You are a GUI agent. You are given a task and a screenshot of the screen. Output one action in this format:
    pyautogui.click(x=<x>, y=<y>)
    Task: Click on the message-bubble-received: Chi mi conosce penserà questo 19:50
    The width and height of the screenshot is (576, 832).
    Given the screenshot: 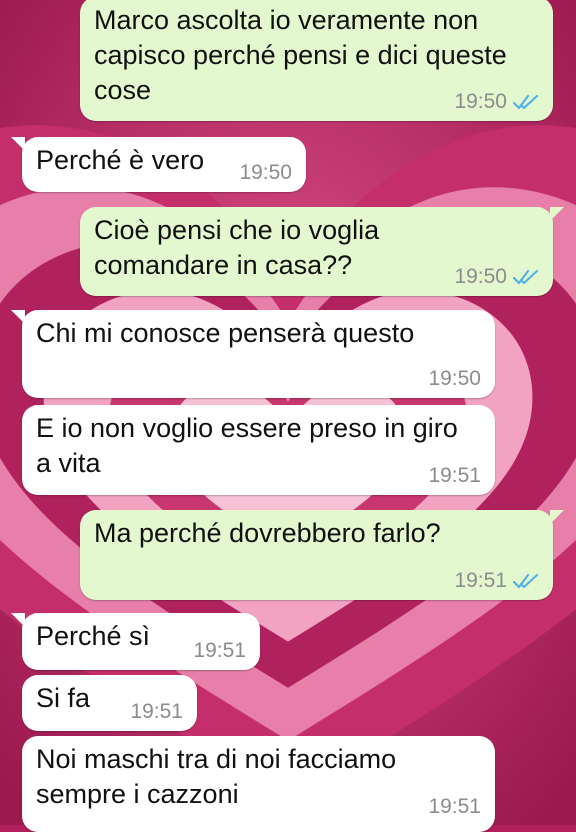 What is the action you would take?
    pyautogui.click(x=253, y=354)
    